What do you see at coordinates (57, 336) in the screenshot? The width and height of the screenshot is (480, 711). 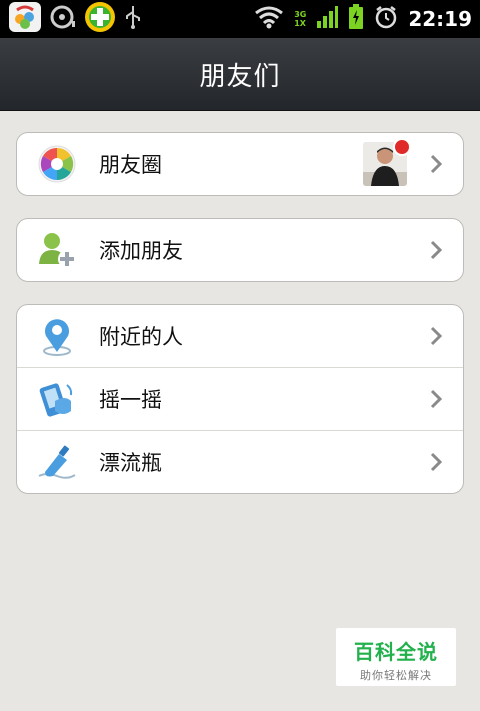 I see `location-pin-icon` at bounding box center [57, 336].